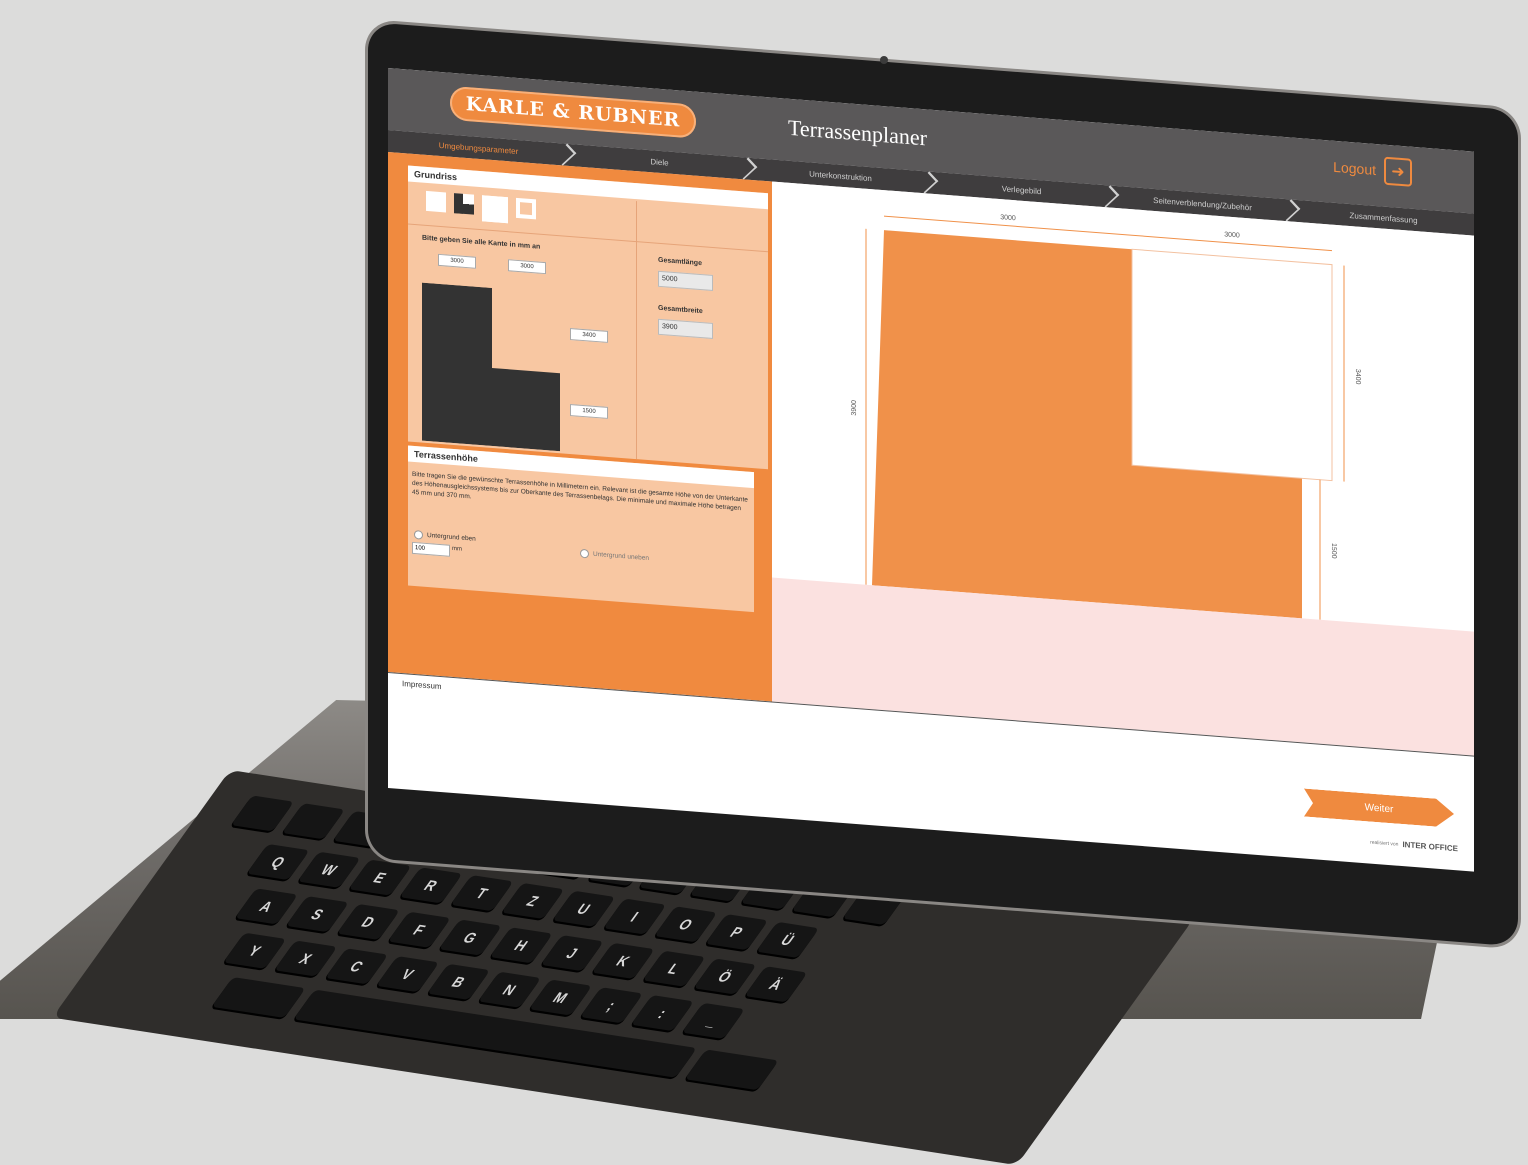 This screenshot has width=1528, height=1165. What do you see at coordinates (680, 310) in the screenshot?
I see `gesamtbreite-label: Gesamtbreite` at bounding box center [680, 310].